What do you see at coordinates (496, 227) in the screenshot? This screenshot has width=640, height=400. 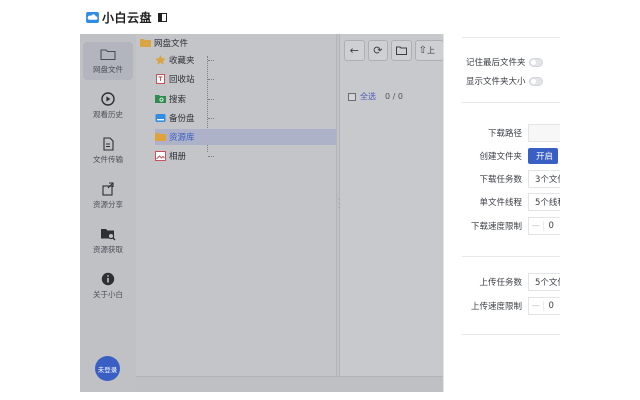 I see `download-speed-label: 下载速度限制` at bounding box center [496, 227].